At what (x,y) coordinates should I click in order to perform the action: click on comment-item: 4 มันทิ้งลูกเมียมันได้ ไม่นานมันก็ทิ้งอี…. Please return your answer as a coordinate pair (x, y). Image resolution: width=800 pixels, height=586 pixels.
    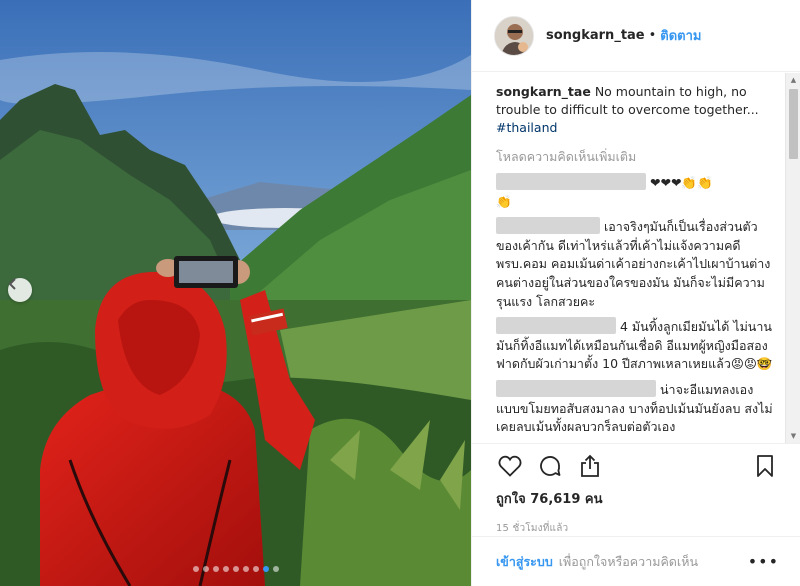
    Looking at the image, I should click on (635, 345).